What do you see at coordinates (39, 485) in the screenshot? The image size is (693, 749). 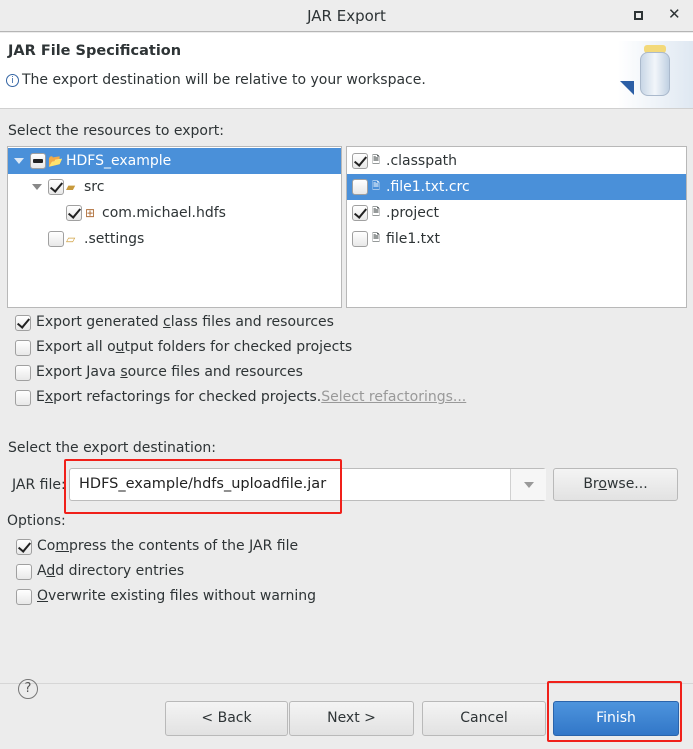 I see `jar-file-label: JAR file:` at bounding box center [39, 485].